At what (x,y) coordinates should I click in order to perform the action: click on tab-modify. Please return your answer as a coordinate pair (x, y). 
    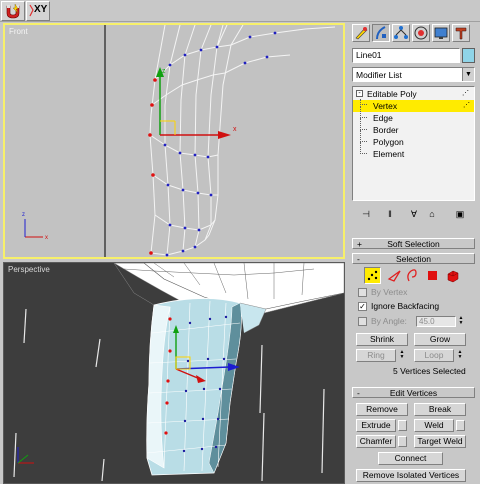
    Looking at the image, I should click on (381, 33).